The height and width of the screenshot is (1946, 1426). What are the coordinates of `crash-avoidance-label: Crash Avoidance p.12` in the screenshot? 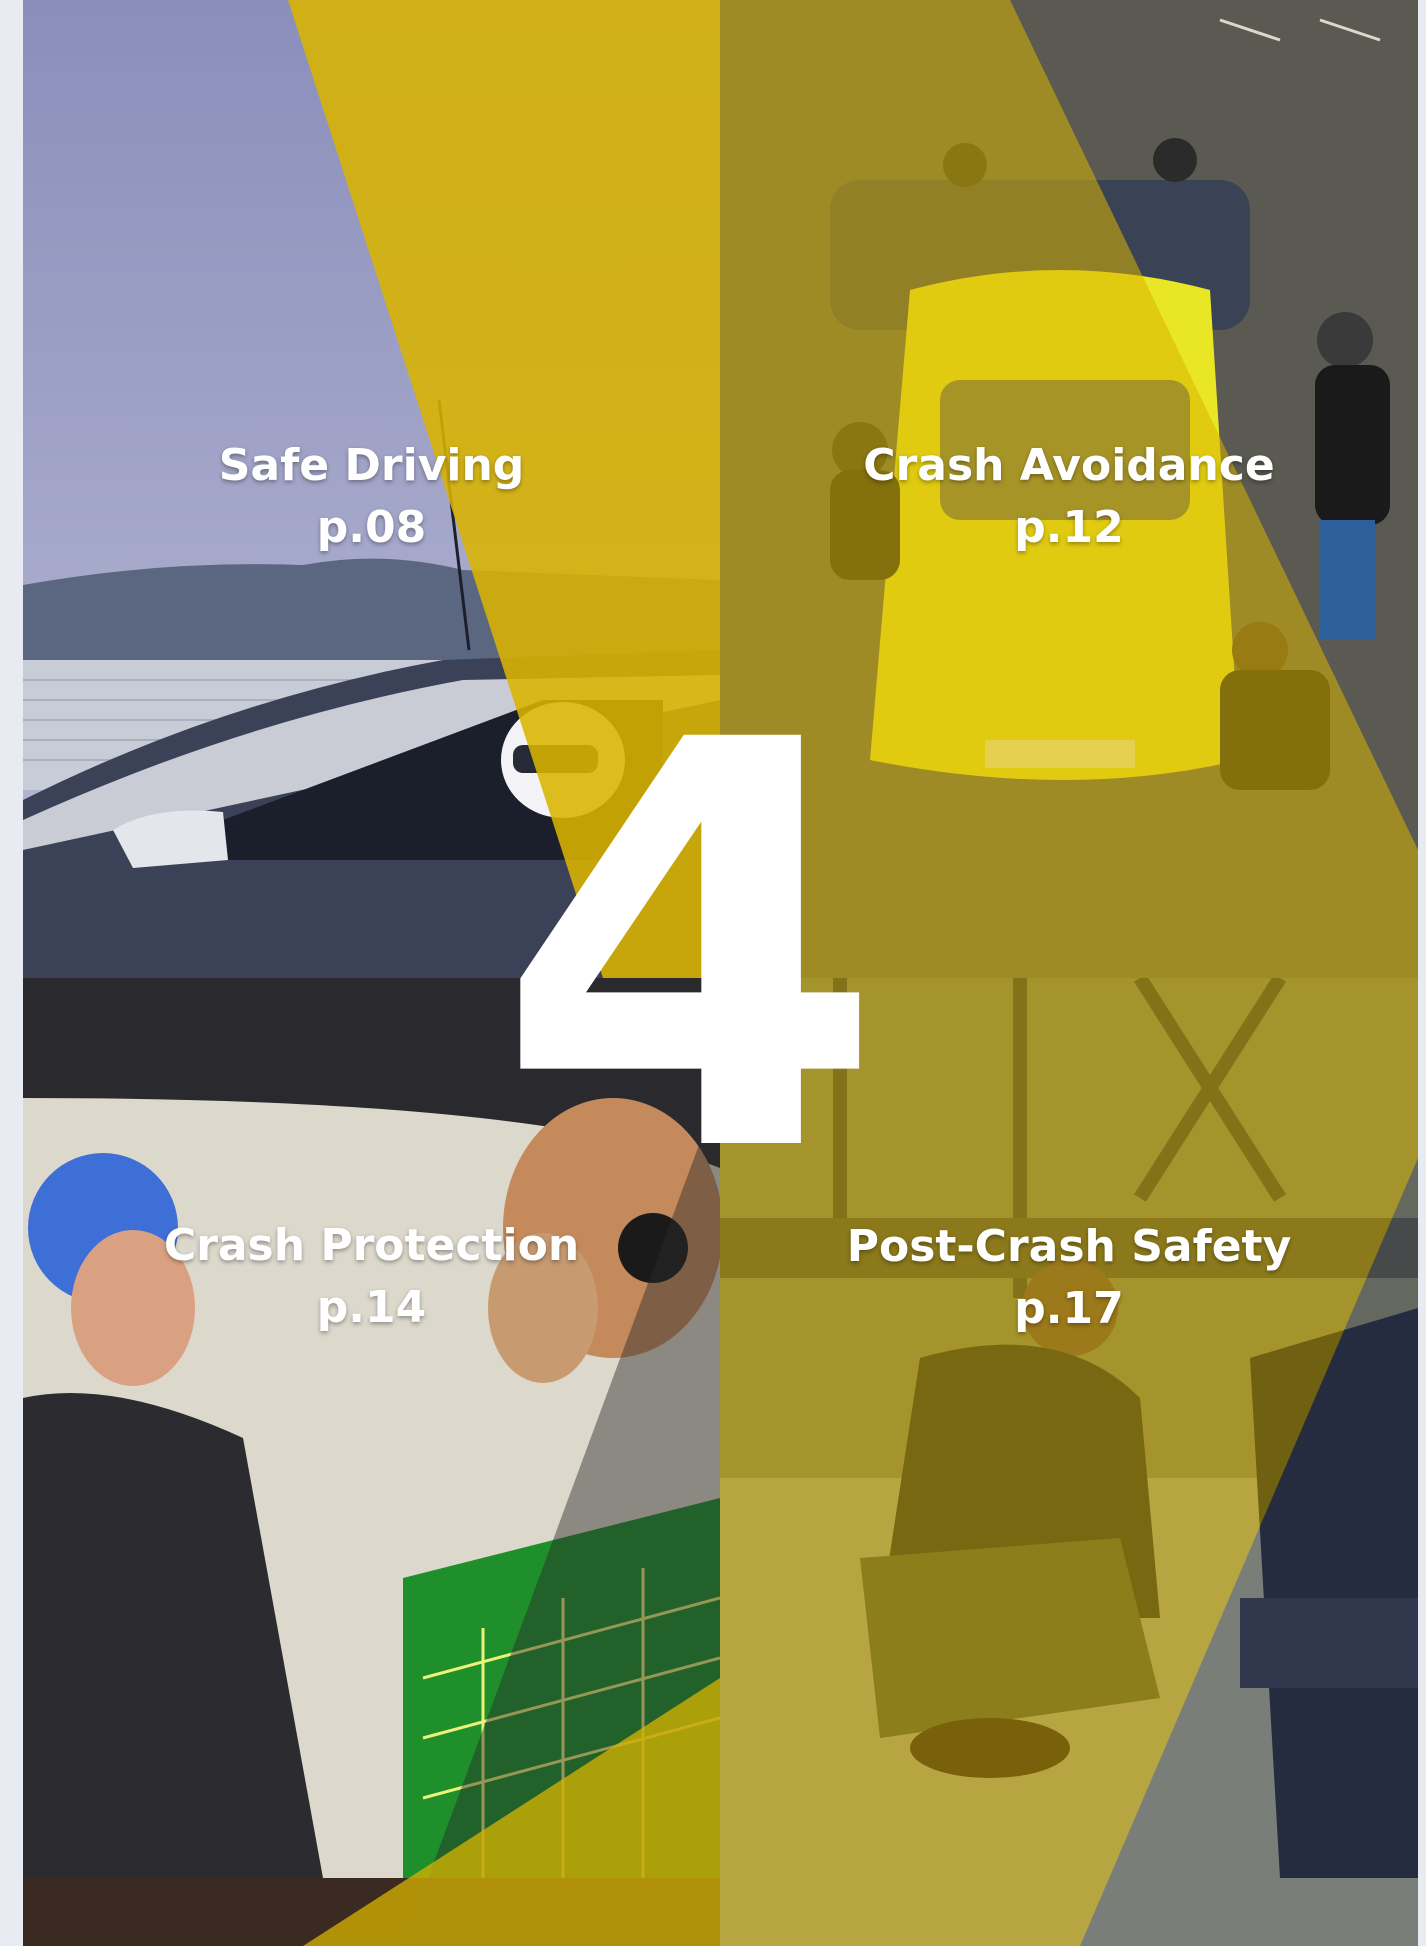 It's located at (1069, 497).